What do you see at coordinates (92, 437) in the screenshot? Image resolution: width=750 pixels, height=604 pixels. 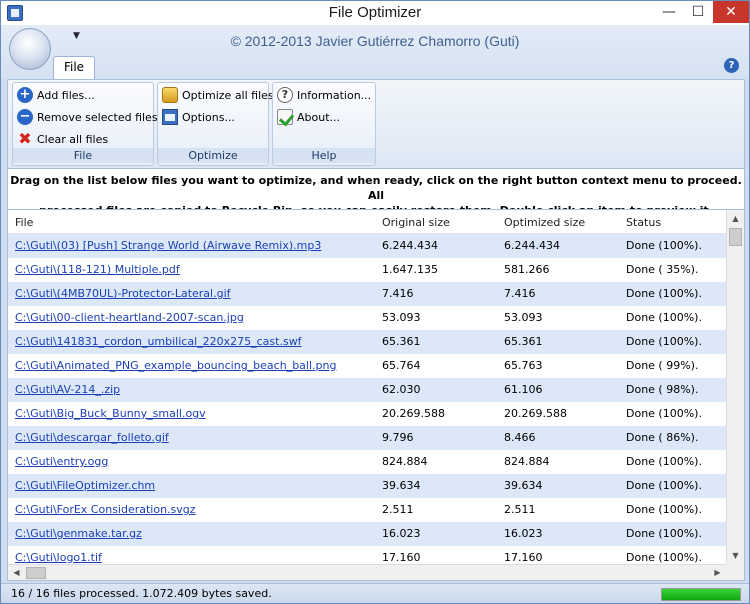 I see `file-path: C:\Guti\descargar_folleto.gif` at bounding box center [92, 437].